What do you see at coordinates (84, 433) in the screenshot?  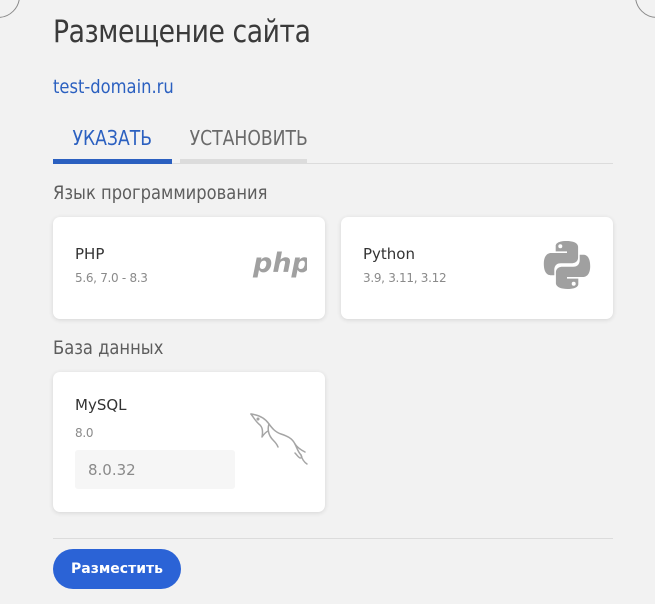 I see `database-version: 8.0` at bounding box center [84, 433].